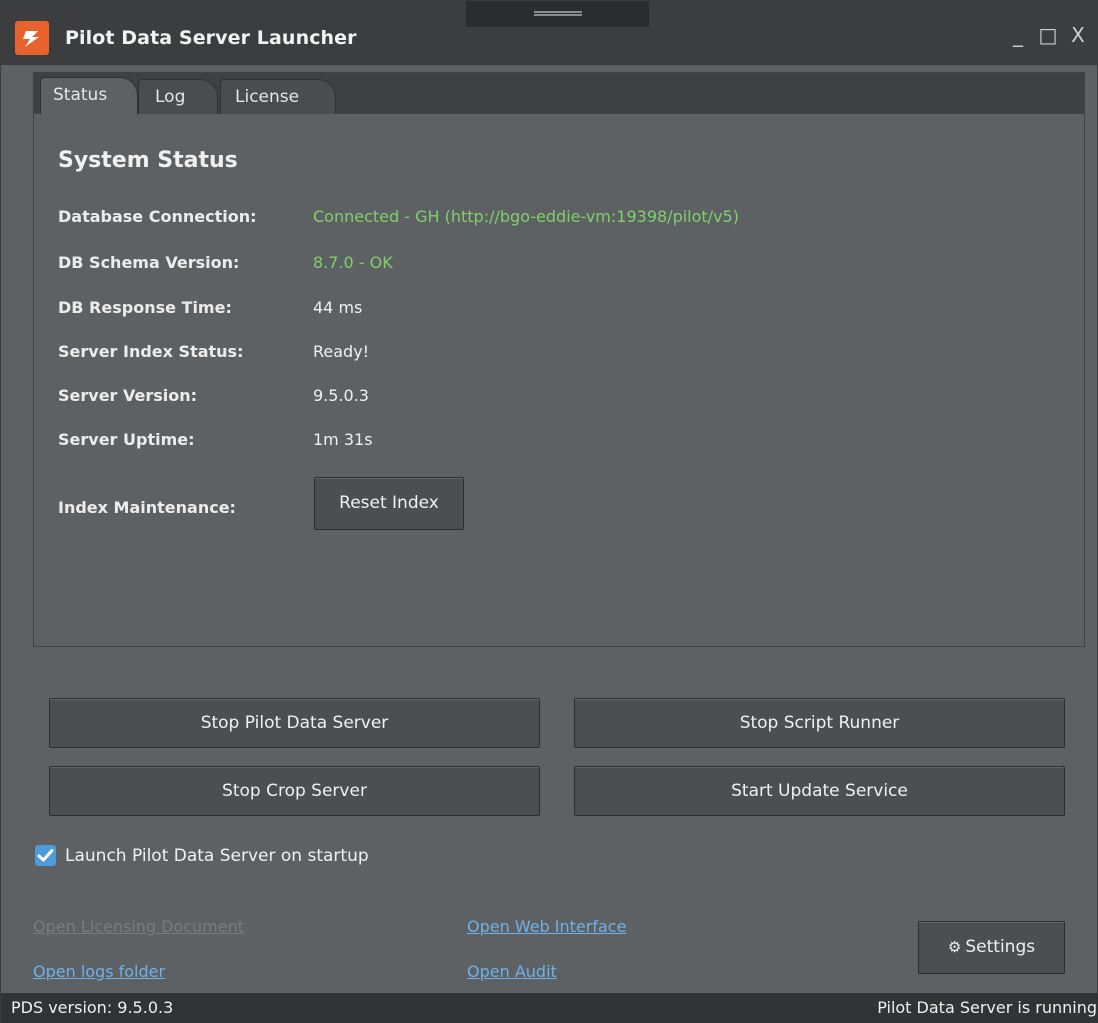 This screenshot has height=1023, width=1098. What do you see at coordinates (819, 723) in the screenshot?
I see `stop-script-runner-button: Stop Script Runner` at bounding box center [819, 723].